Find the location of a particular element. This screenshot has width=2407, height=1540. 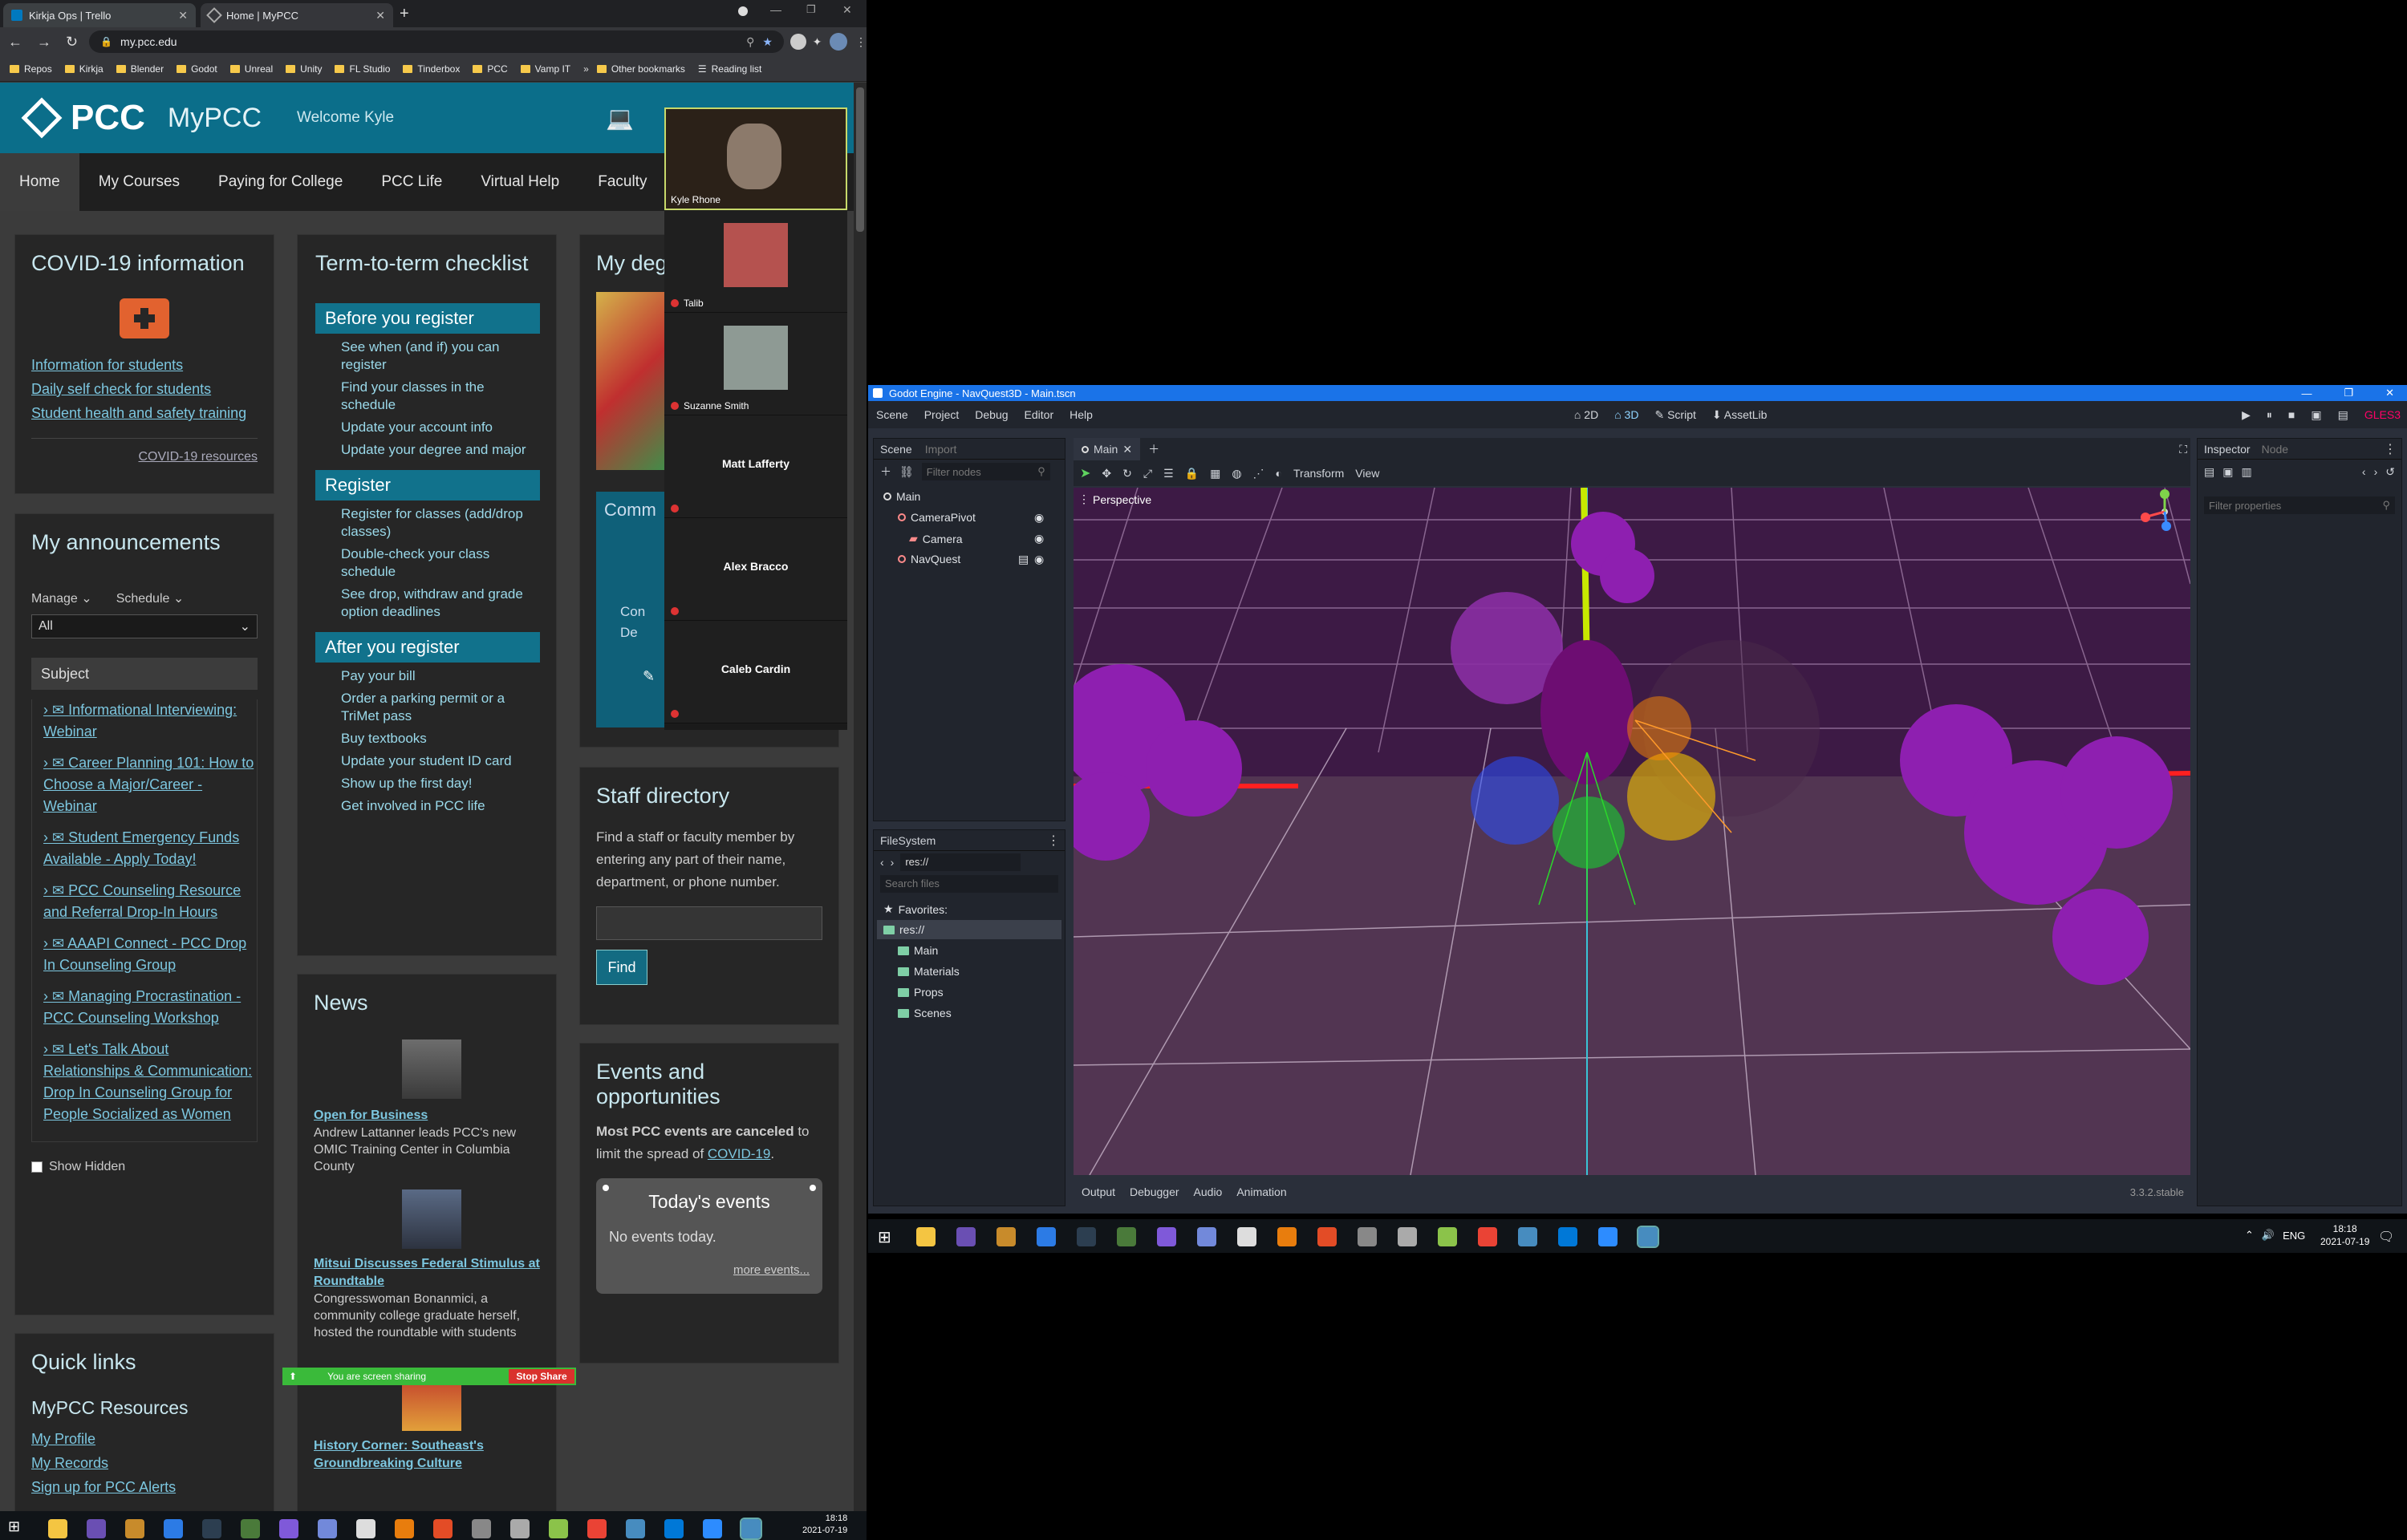

puzzle-icon: ✦ is located at coordinates (817, 42).